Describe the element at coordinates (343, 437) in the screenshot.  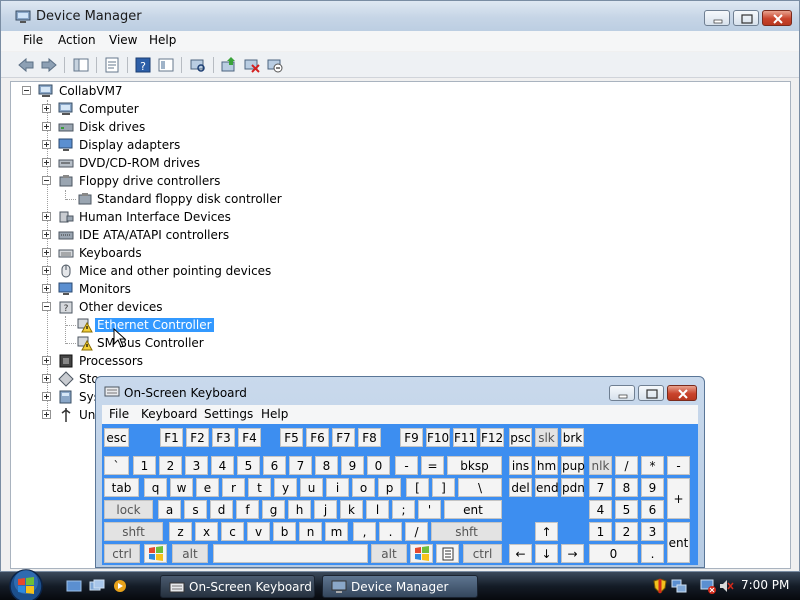
I see `key-f7: F7` at that location.